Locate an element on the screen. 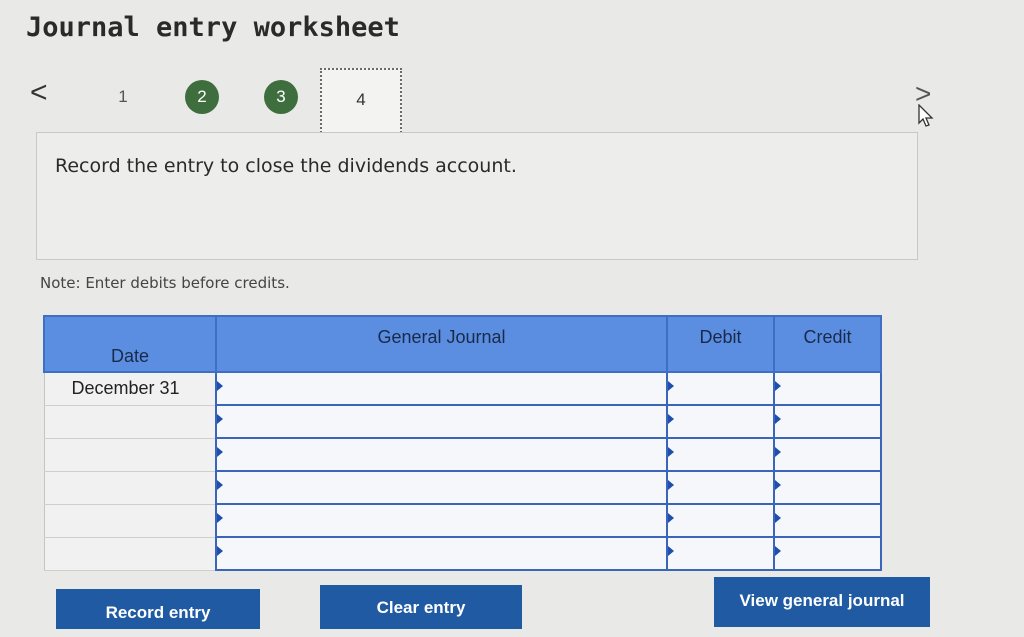 This screenshot has height=637, width=1024. mouse-cursor-icon is located at coordinates (926, 115).